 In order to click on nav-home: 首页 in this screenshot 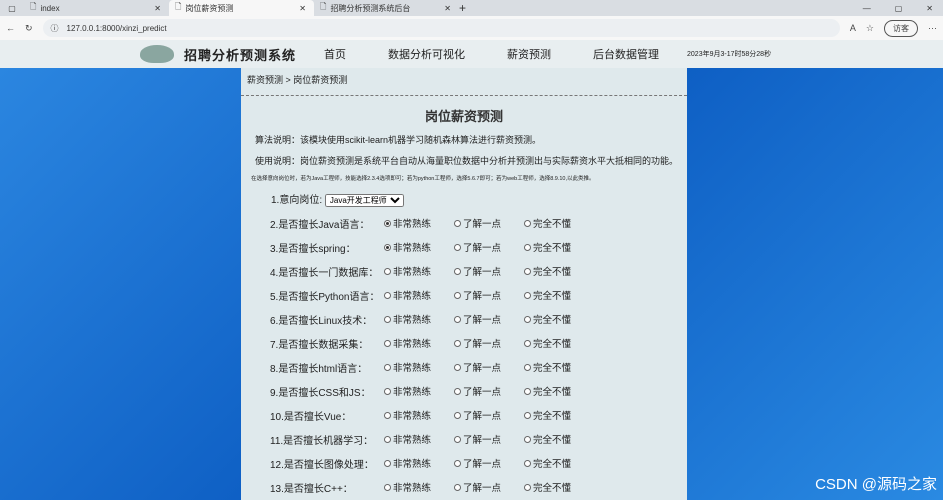, I will do `click(335, 54)`.